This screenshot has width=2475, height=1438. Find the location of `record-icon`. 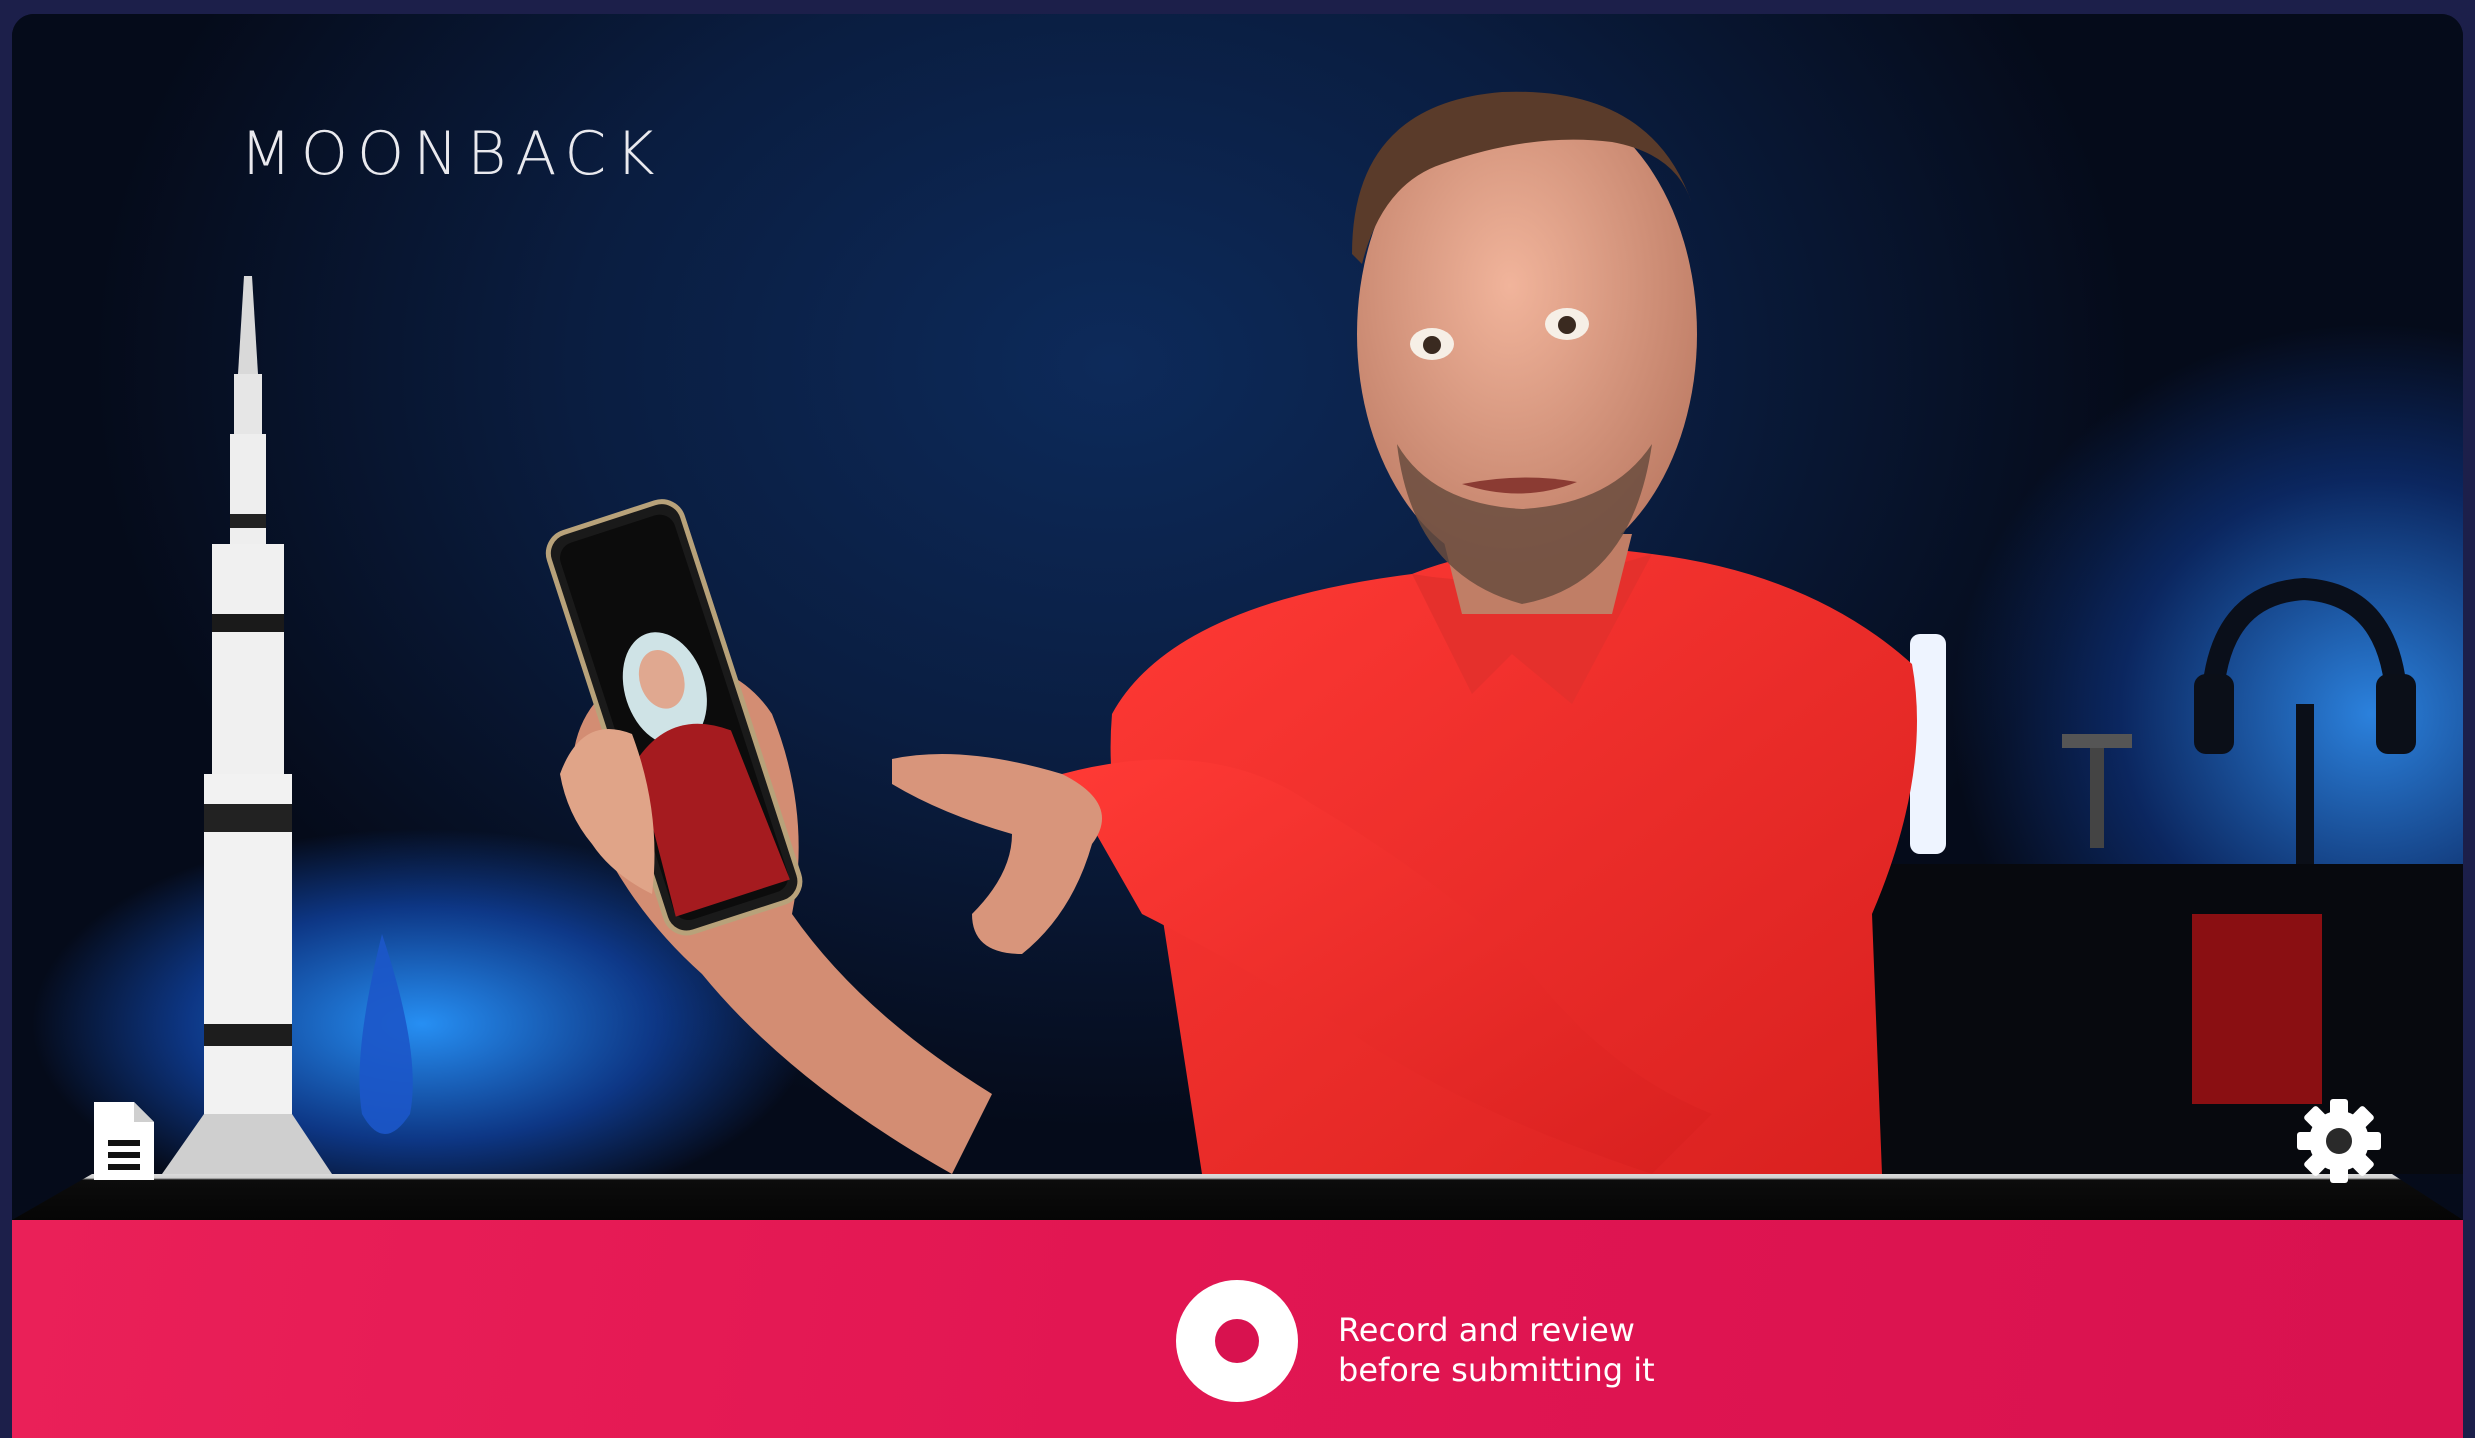

record-icon is located at coordinates (1237, 1341).